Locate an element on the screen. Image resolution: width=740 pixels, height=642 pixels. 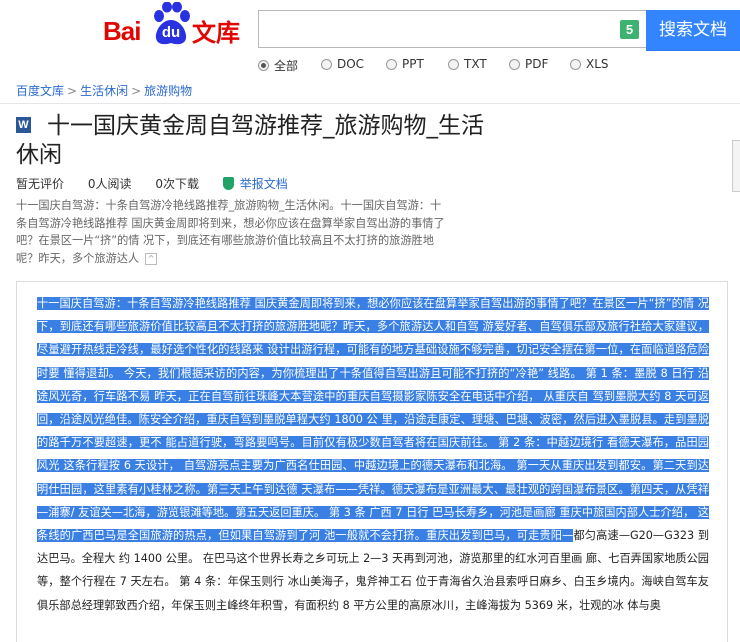
radio-xls is located at coordinates (575, 64).